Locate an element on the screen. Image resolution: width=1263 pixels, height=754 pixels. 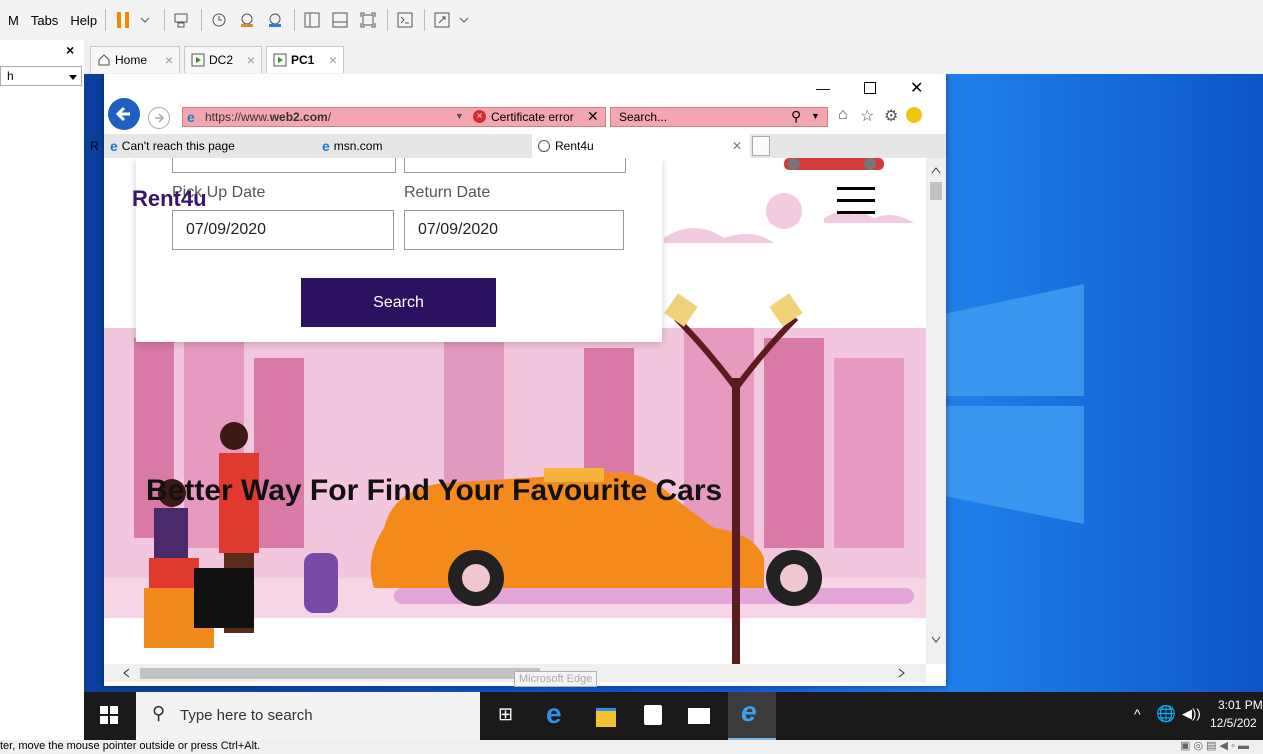
fullscreen-icon is located at coordinates (368, 20).